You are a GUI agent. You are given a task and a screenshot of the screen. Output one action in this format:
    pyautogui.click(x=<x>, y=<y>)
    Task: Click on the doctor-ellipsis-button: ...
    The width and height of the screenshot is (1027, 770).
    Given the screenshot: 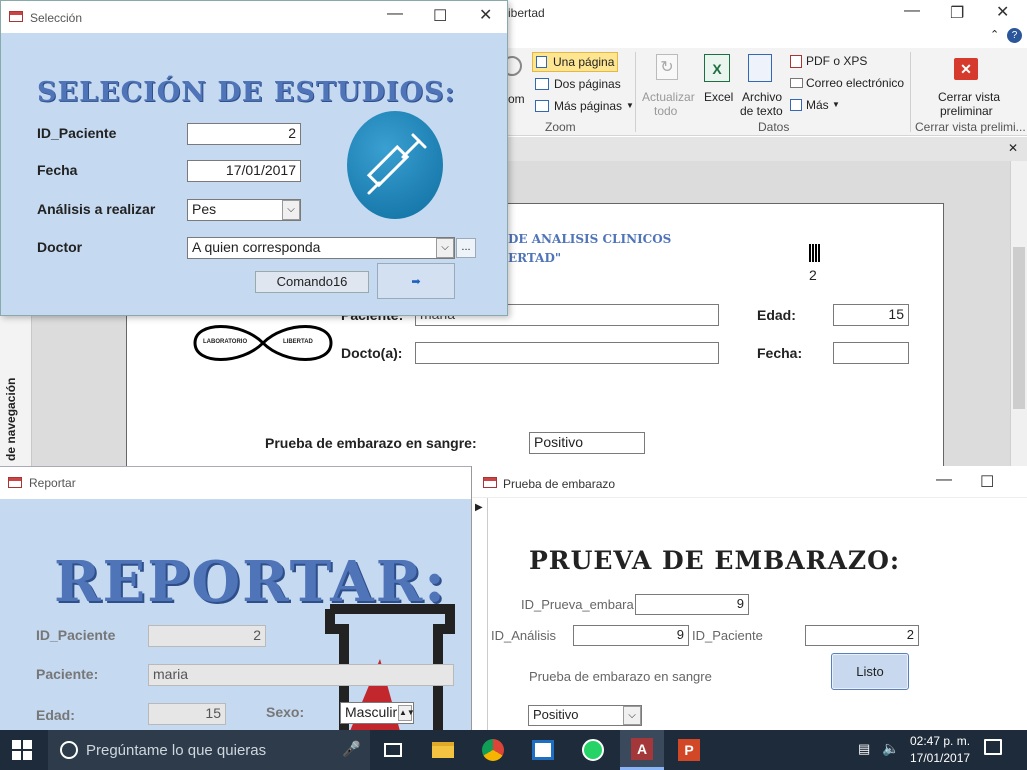 What is the action you would take?
    pyautogui.click(x=466, y=248)
    